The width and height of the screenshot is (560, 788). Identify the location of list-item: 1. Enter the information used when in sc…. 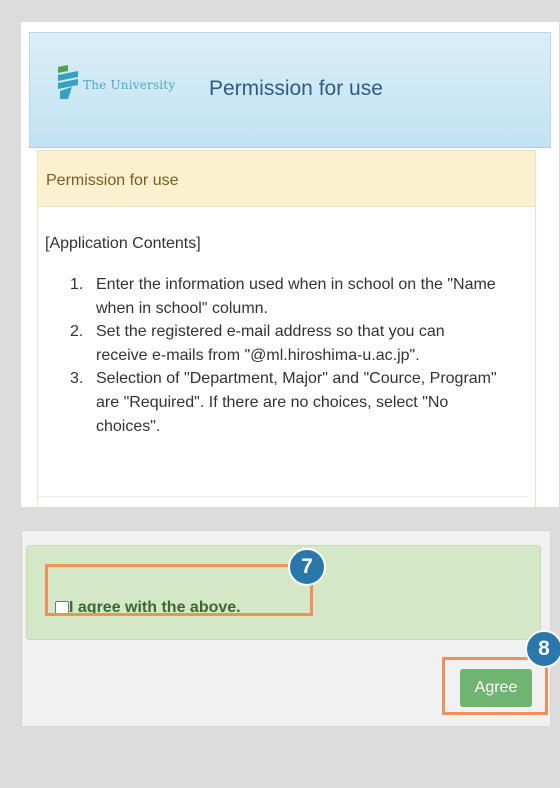
(285, 296).